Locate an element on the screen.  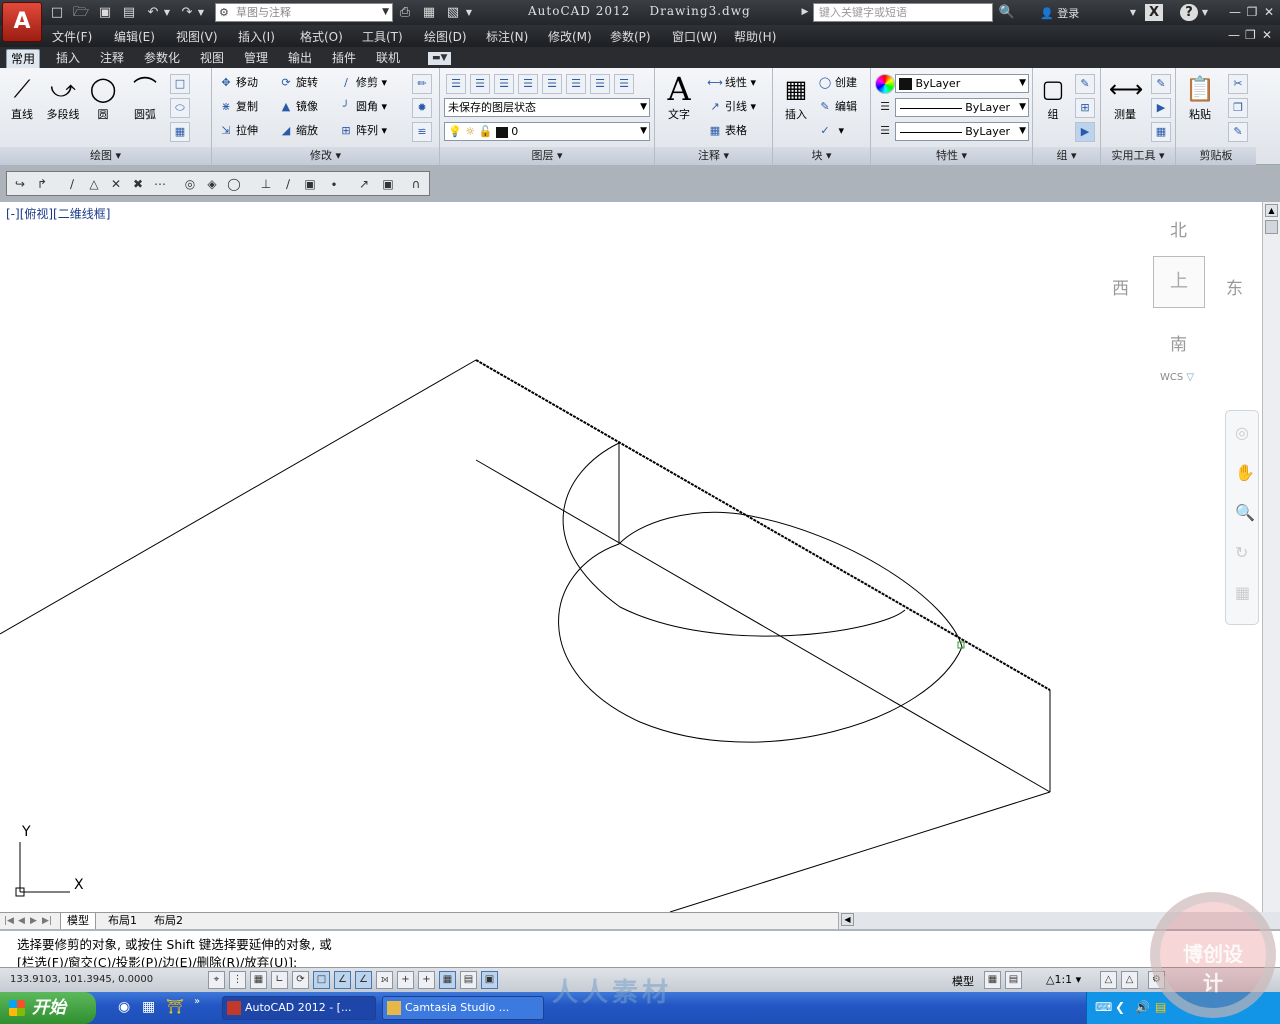
annotation-panel-title: 注释 ▾ is located at coordinates (713, 156).